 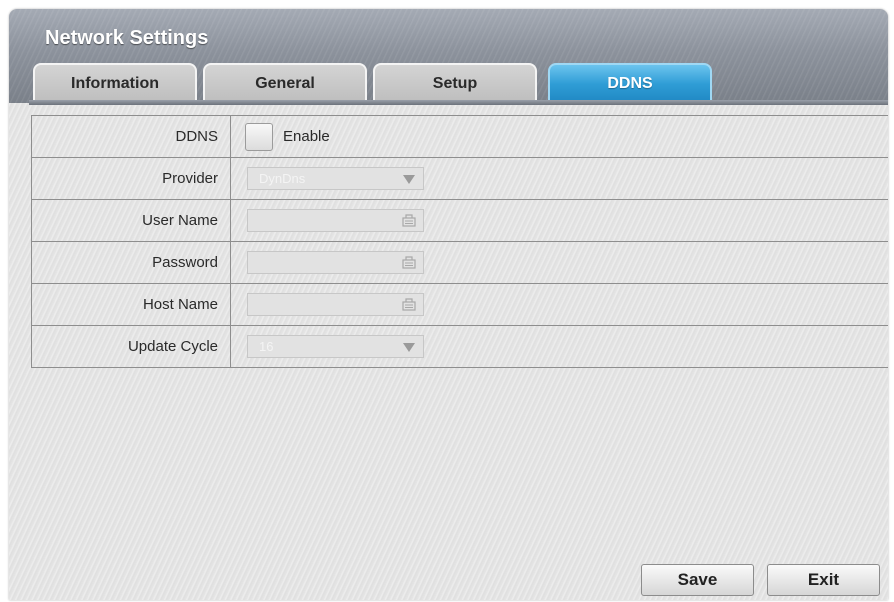 What do you see at coordinates (266, 346) in the screenshot?
I see `update-cycle-value: 16` at bounding box center [266, 346].